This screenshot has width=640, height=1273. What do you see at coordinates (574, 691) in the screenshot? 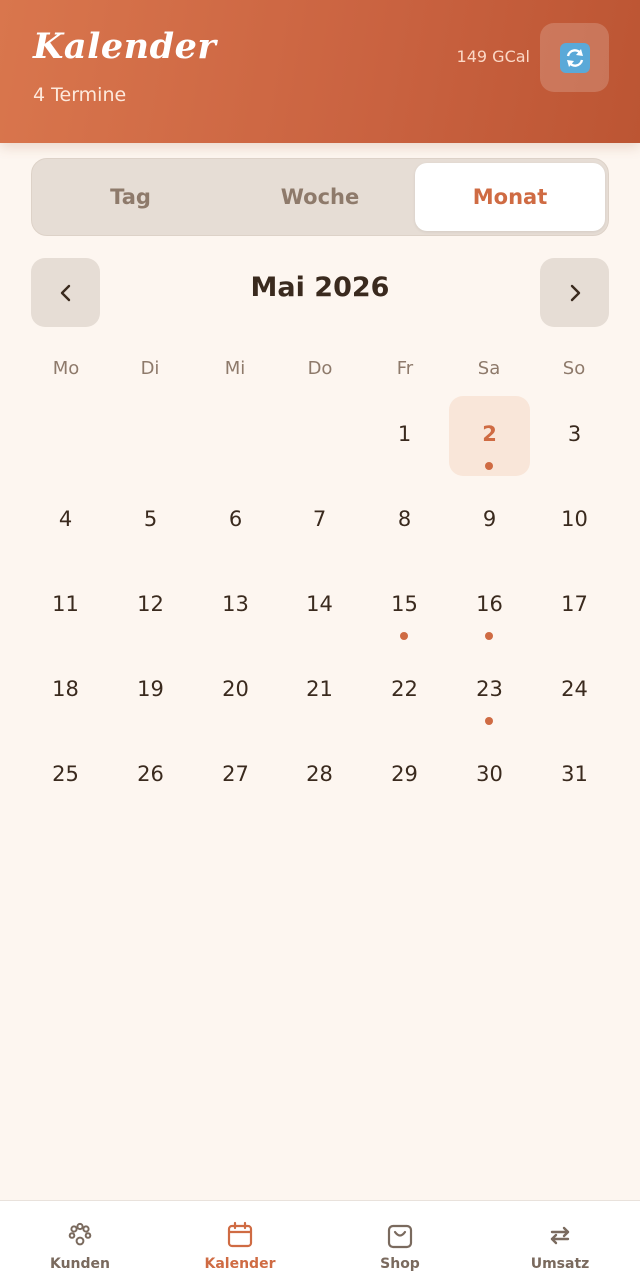
I see `calendar-day: 24` at bounding box center [574, 691].